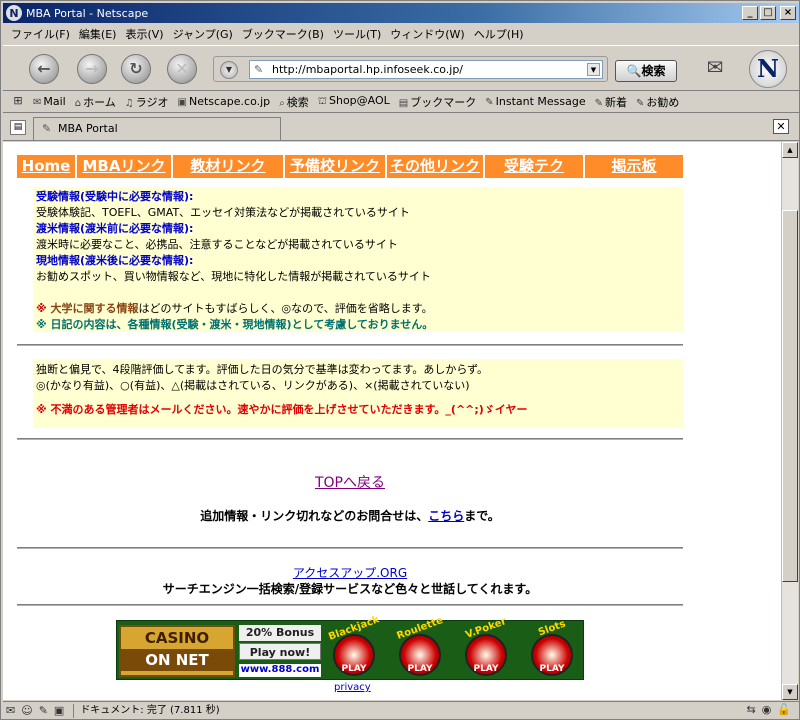 Image resolution: width=800 pixels, height=720 pixels. Describe the element at coordinates (203, 34) in the screenshot. I see `menu-go: ジャンプ(G)` at that location.